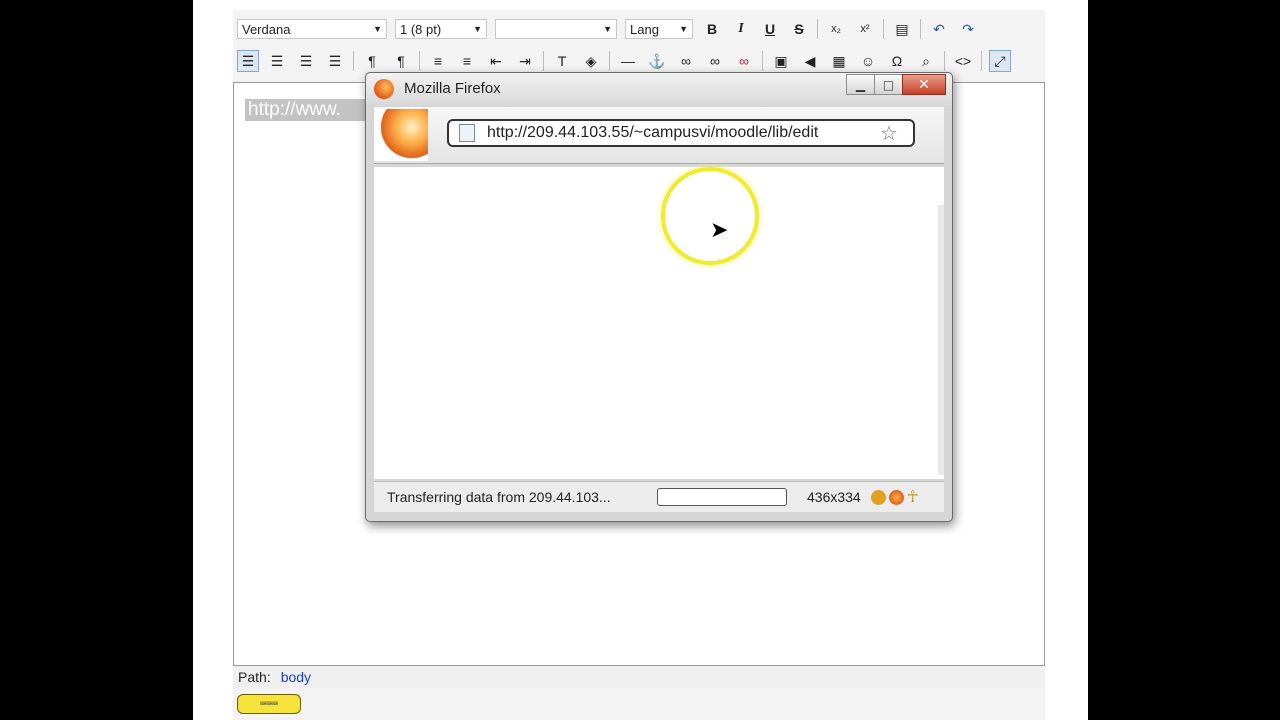 The image size is (1280, 720). I want to click on image-icon: ▣, so click(781, 60).